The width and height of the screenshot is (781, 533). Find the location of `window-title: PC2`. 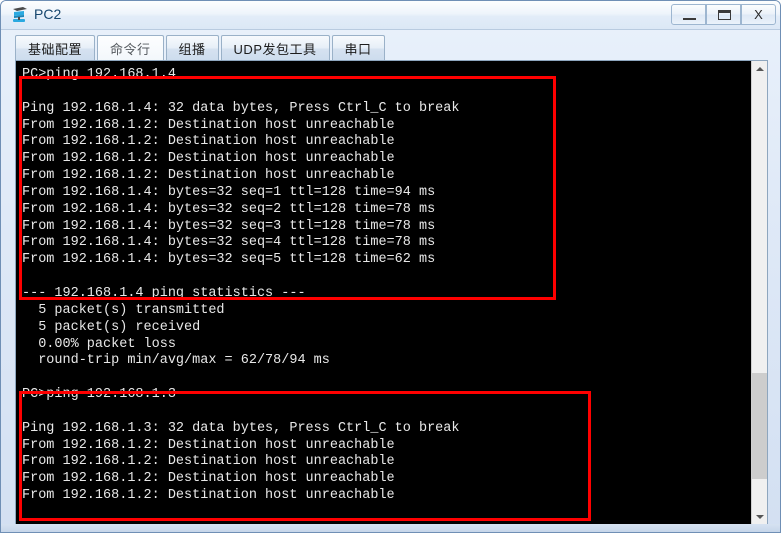

window-title: PC2 is located at coordinates (48, 14).